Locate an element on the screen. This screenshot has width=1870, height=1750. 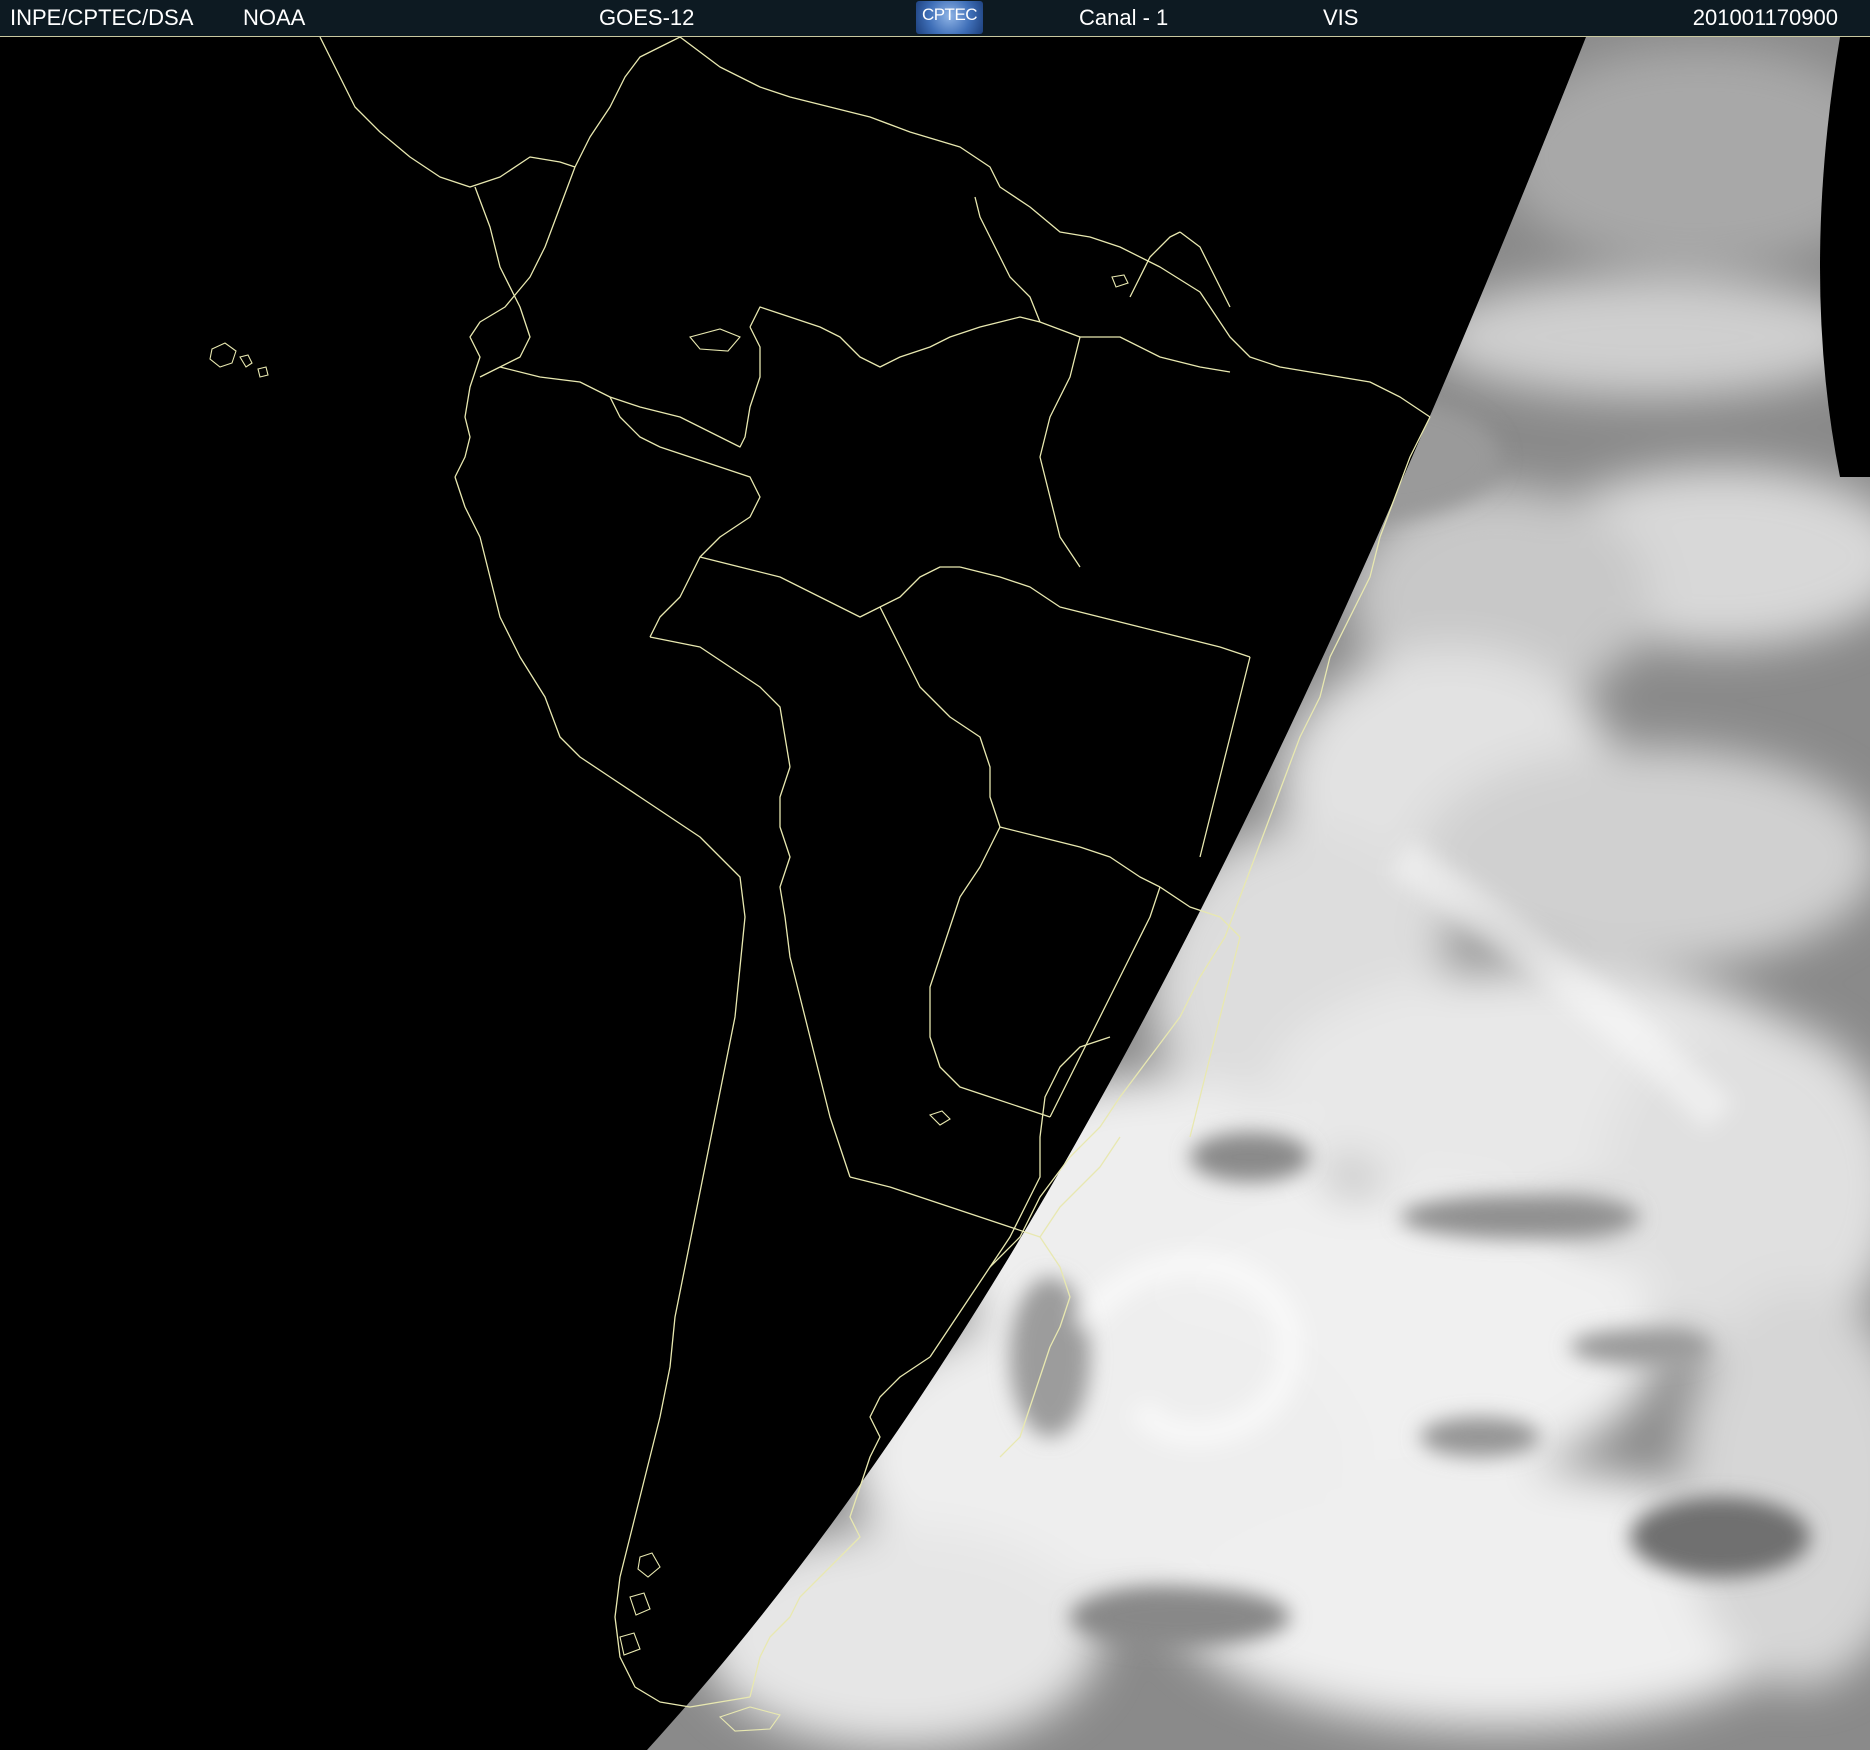
cptec-logo: CPTEC is located at coordinates (949, 17).